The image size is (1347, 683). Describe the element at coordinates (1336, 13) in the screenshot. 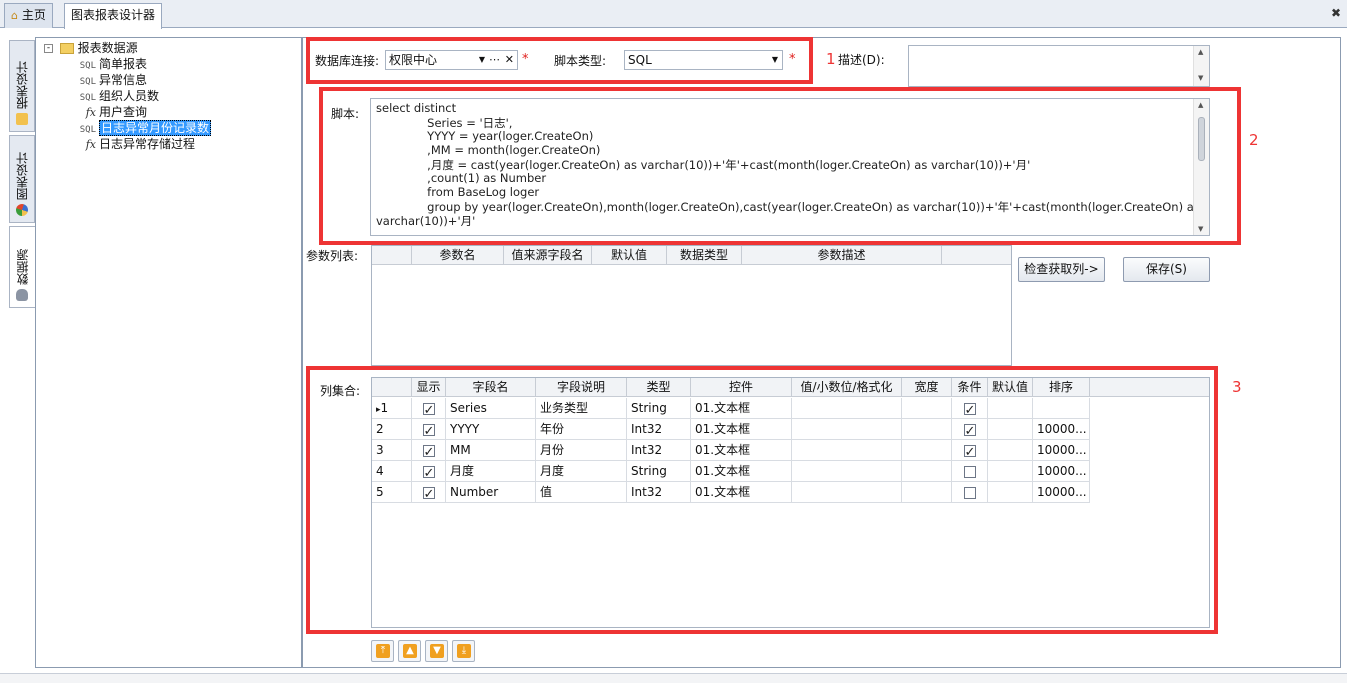

I see `close-icon: ✖` at that location.